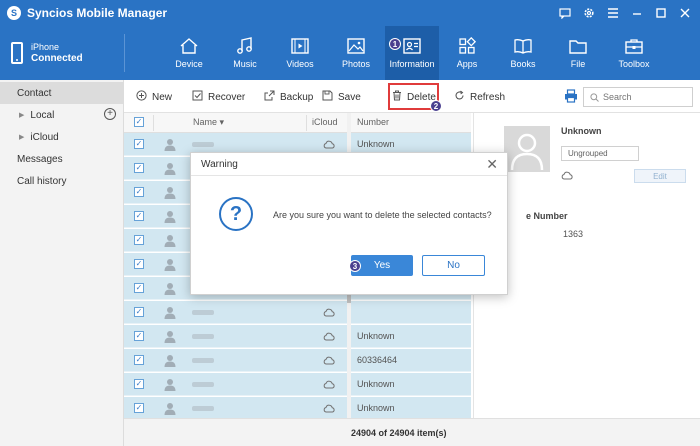 Image resolution: width=700 pixels, height=446 pixels. Describe the element at coordinates (594, 97) in the screenshot. I see `search-icon` at that location.